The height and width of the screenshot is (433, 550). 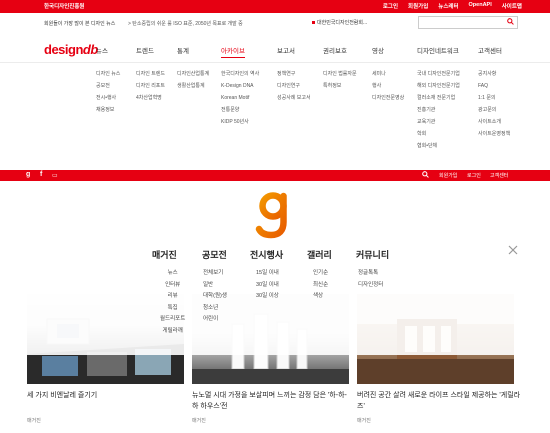 I want to click on site-logo: designdb, so click(x=71, y=49).